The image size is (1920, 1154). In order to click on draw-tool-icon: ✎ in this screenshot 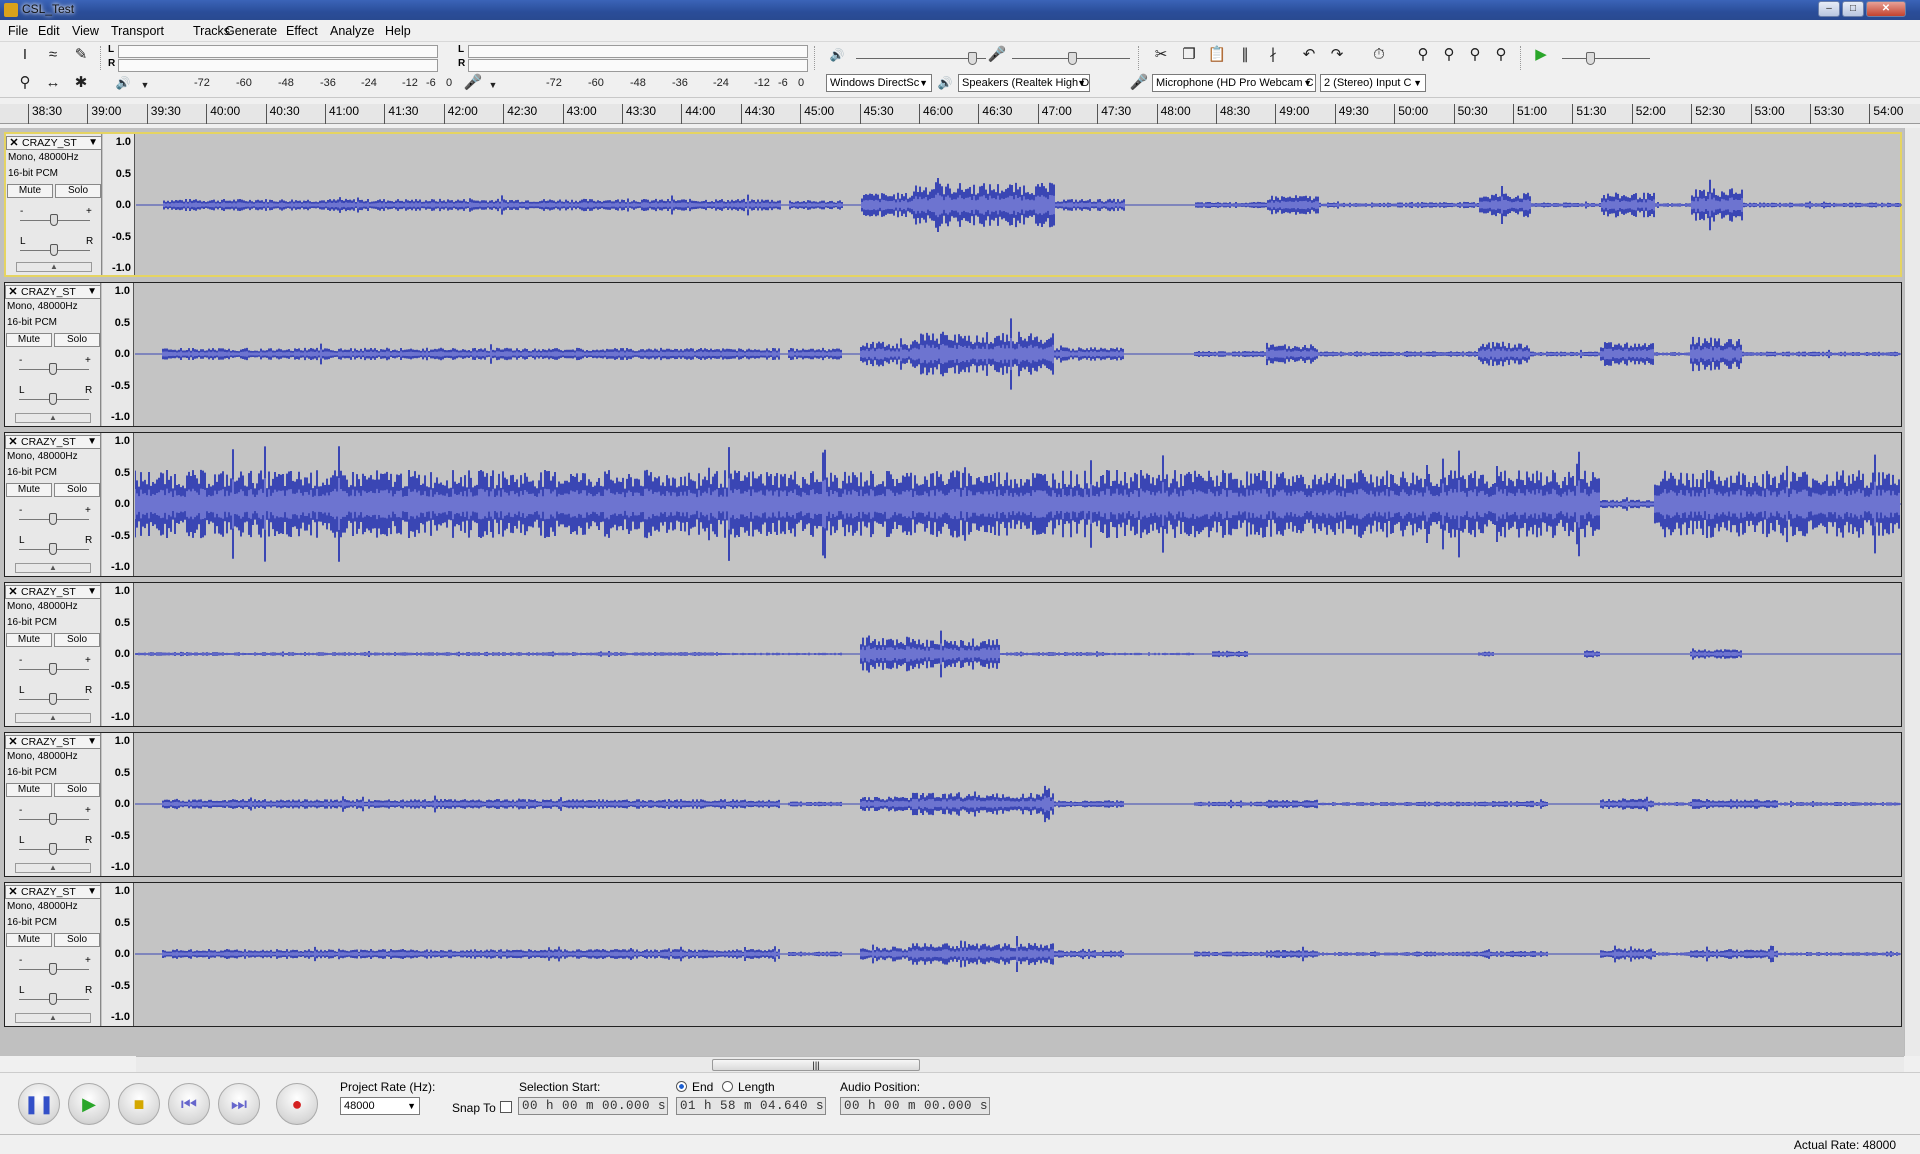, I will do `click(81, 55)`.